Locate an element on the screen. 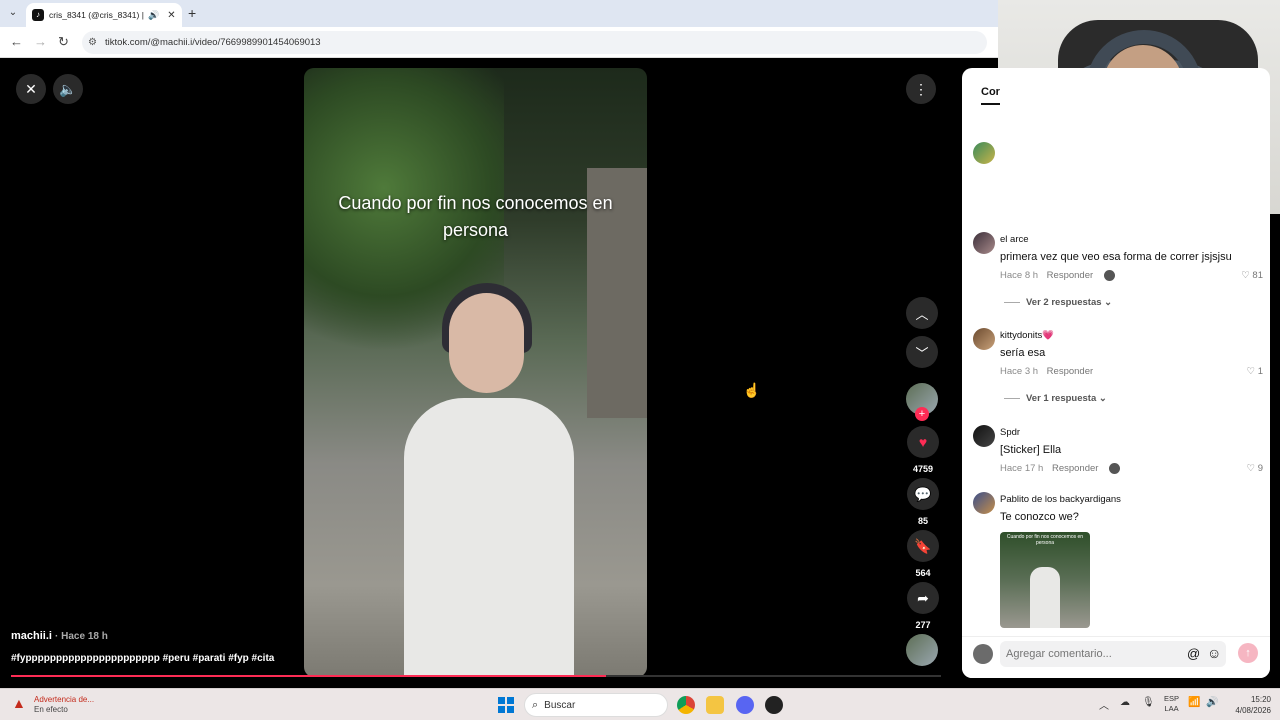  mention-icon: @ is located at coordinates (1193, 653).